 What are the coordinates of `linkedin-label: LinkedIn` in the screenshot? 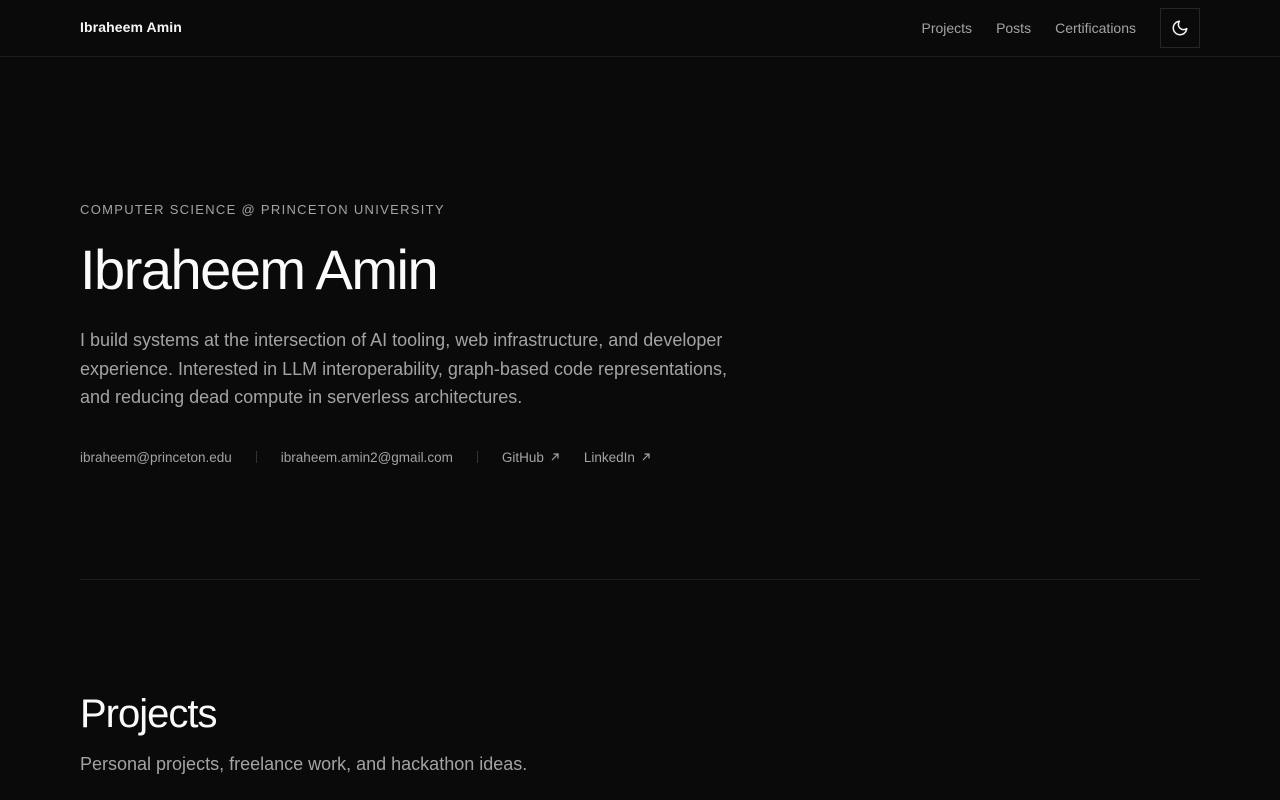 It's located at (609, 457).